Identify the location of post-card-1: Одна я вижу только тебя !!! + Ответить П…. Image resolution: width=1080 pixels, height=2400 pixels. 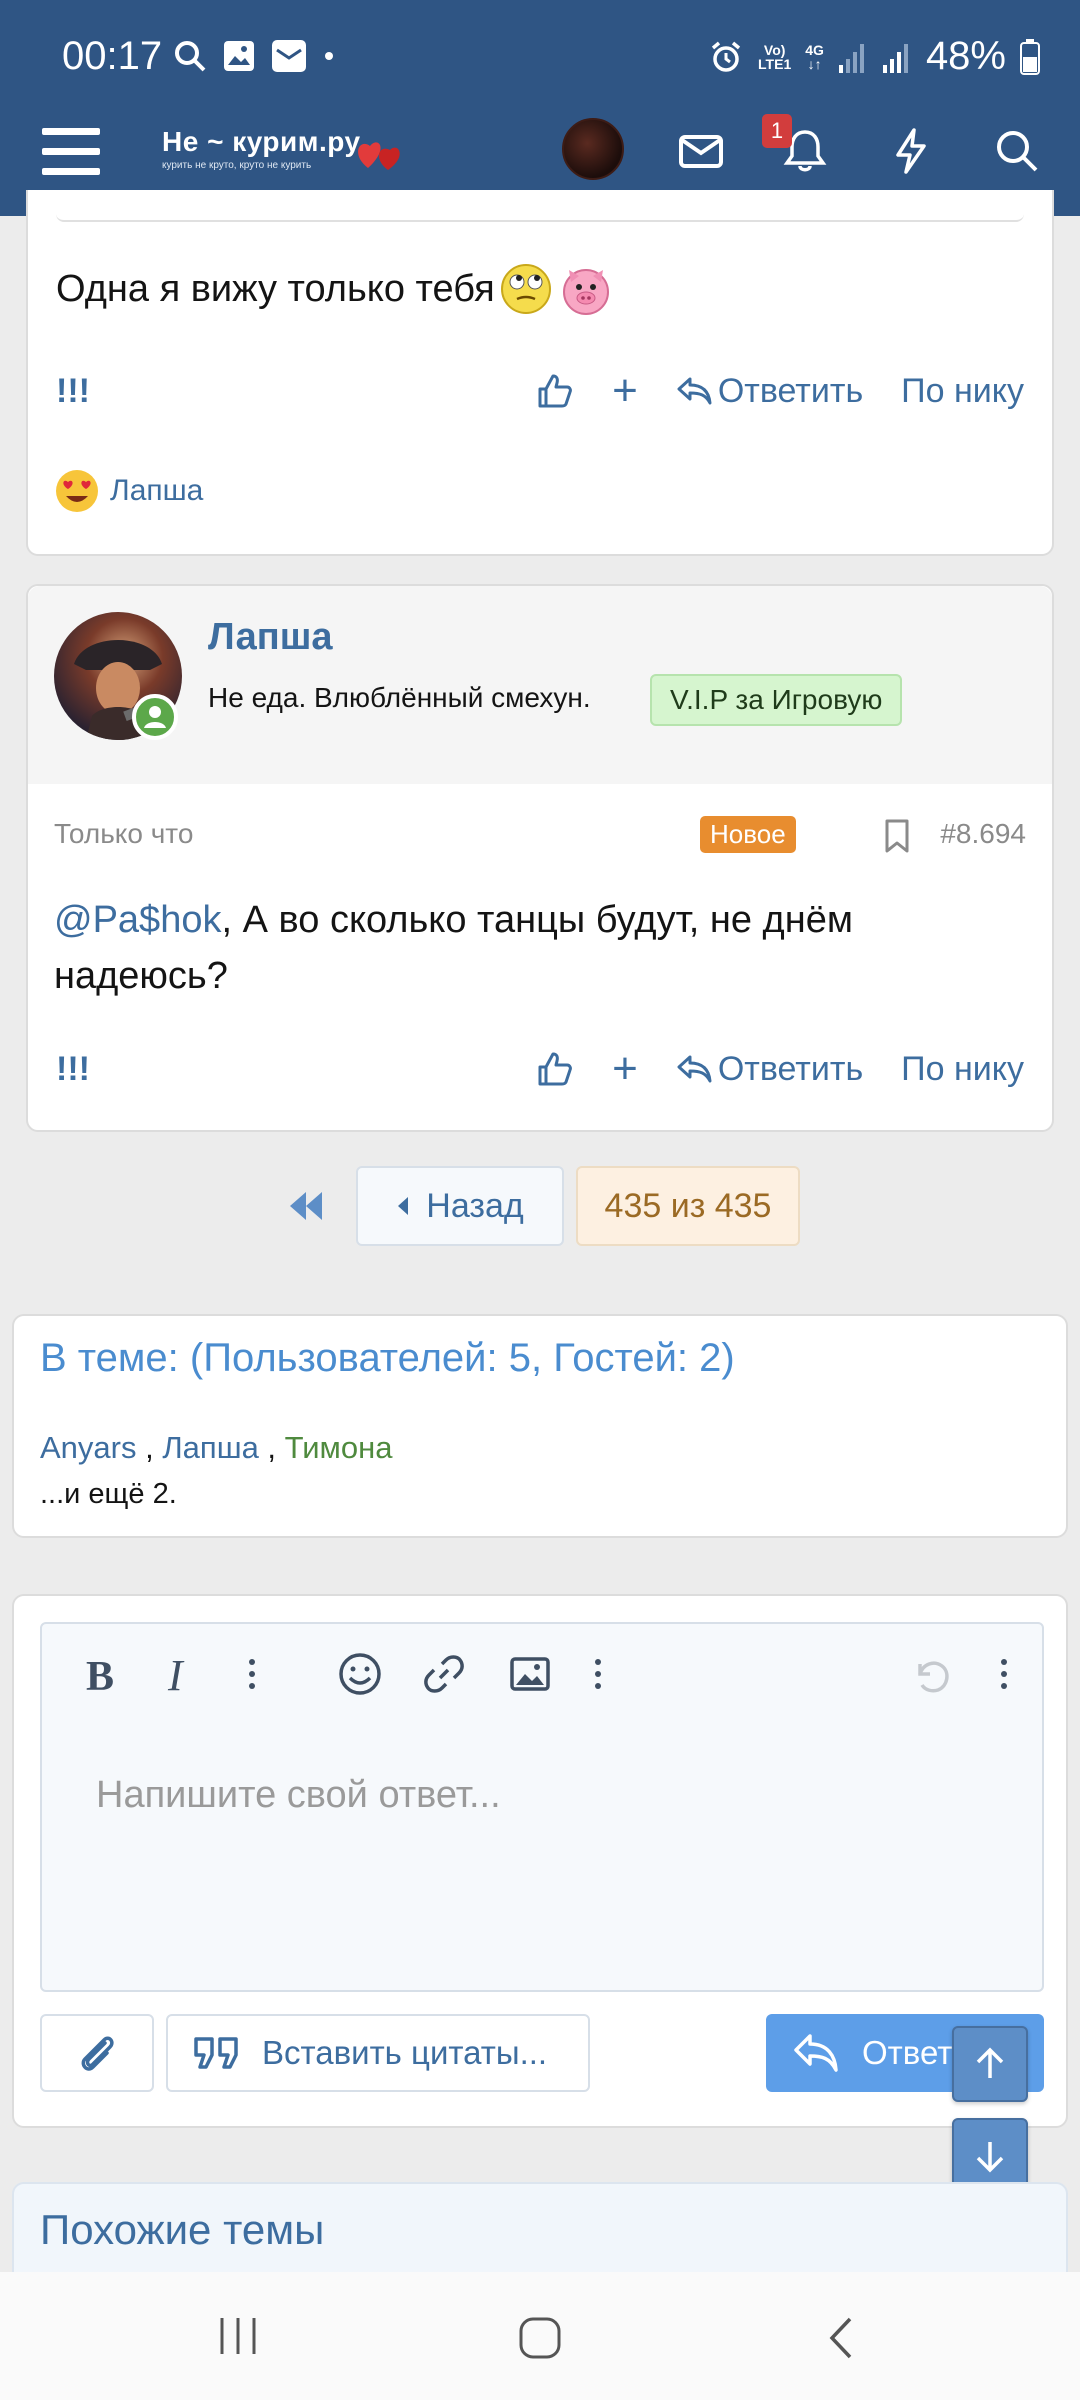
(540, 373).